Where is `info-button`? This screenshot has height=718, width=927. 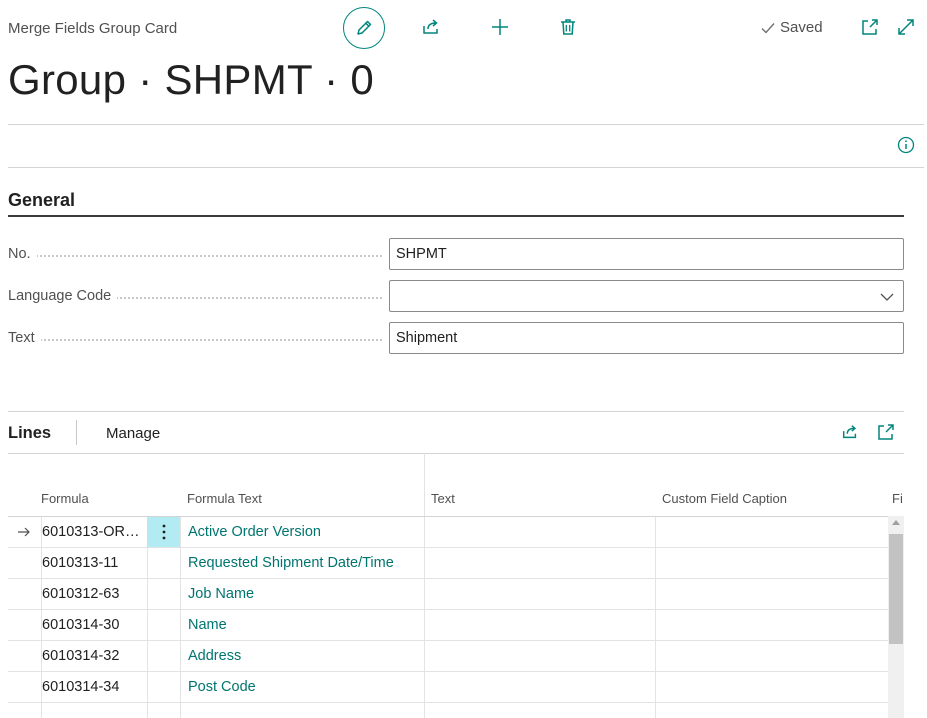 info-button is located at coordinates (906, 145).